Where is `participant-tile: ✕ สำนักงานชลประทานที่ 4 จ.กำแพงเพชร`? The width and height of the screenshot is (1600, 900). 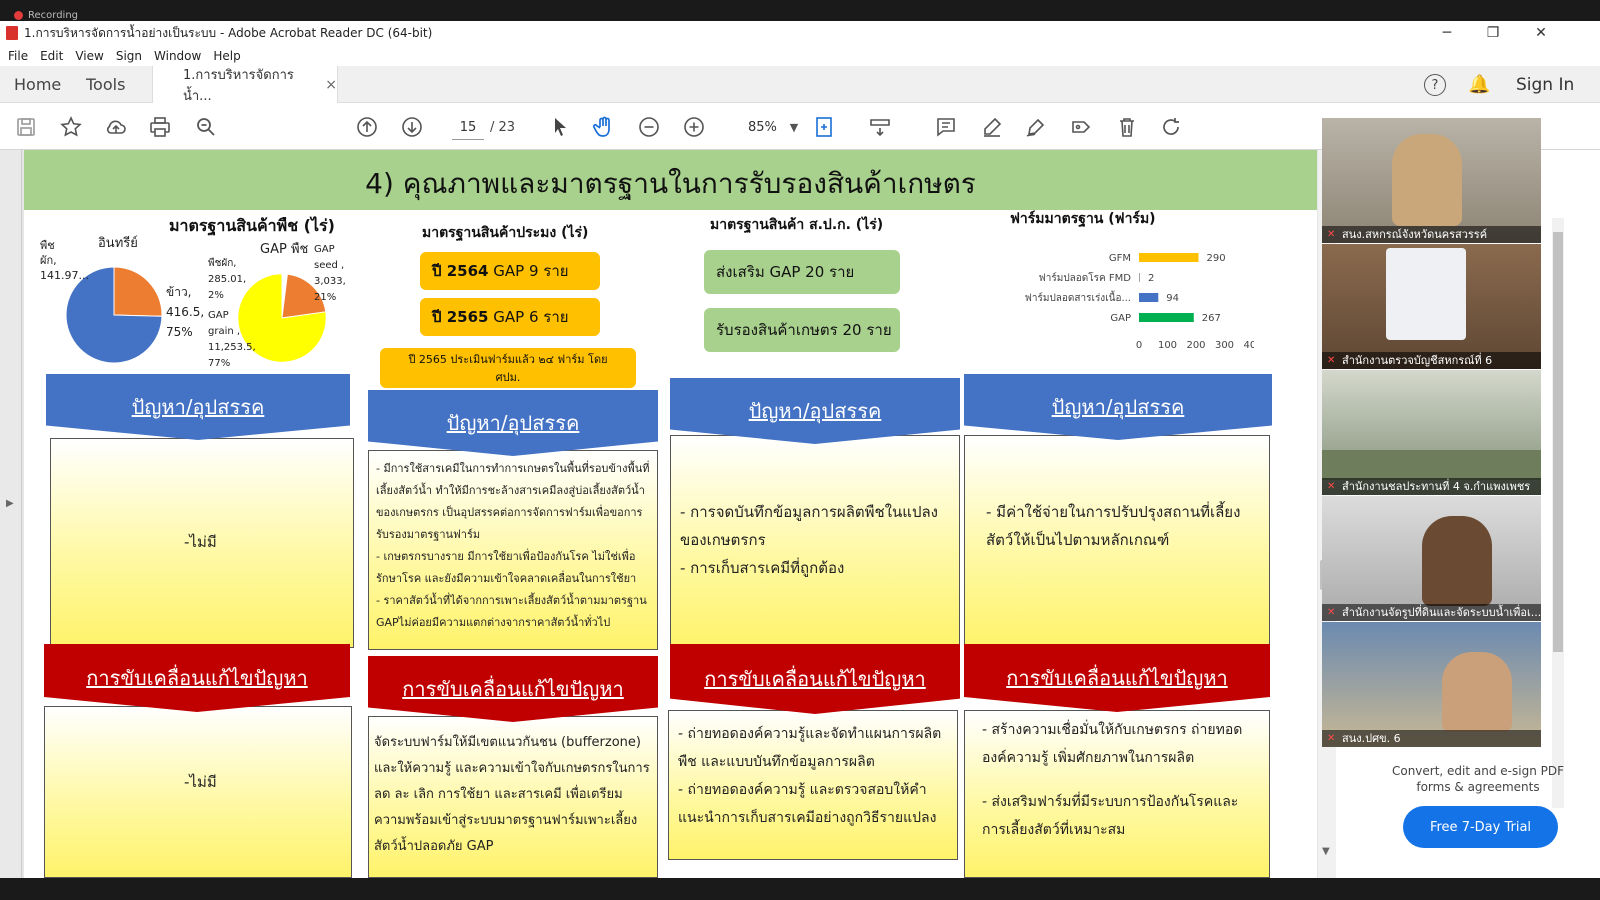
participant-tile: ✕ สำนักงานชลประทานที่ 4 จ.กำแพงเพชร is located at coordinates (1431, 432).